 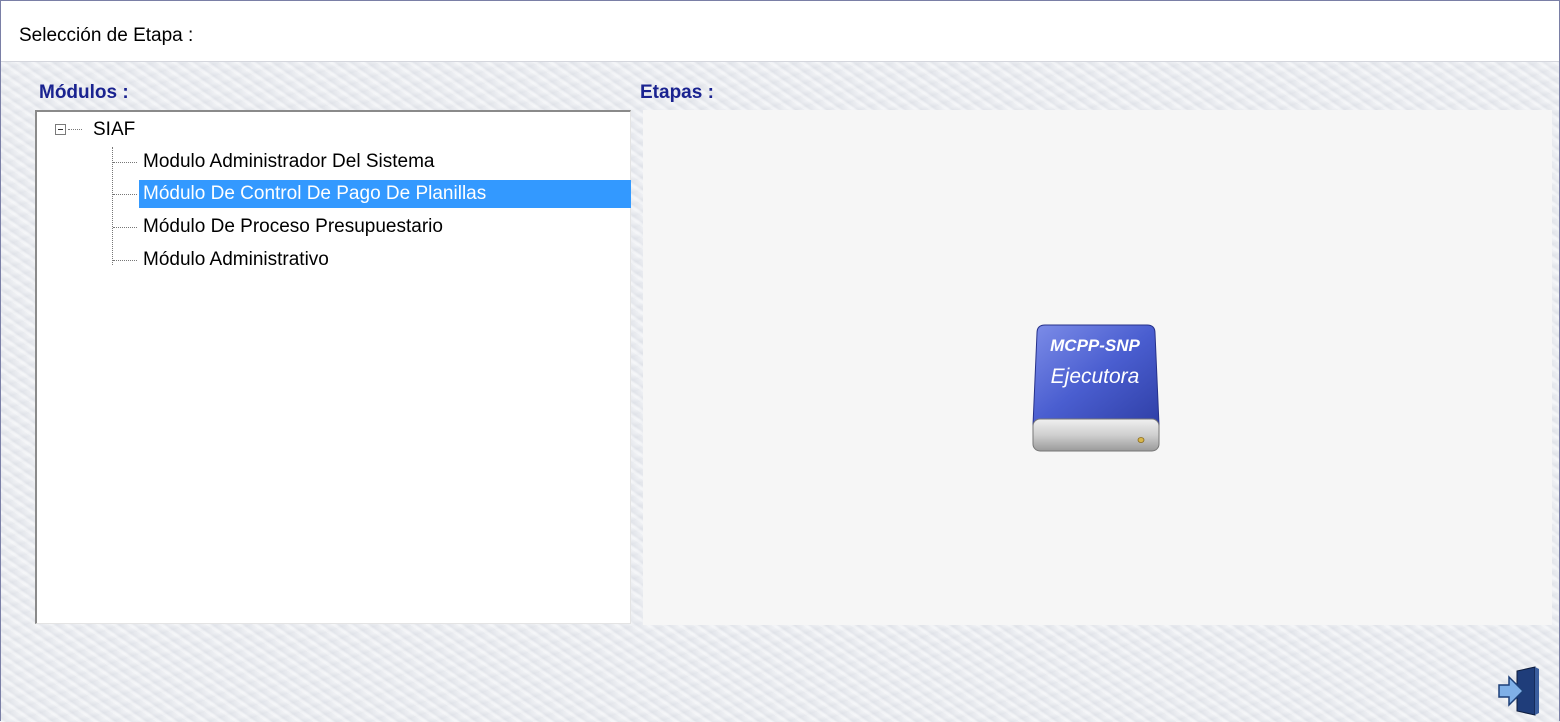 I want to click on modules-label: Módulos :, so click(x=84, y=92).